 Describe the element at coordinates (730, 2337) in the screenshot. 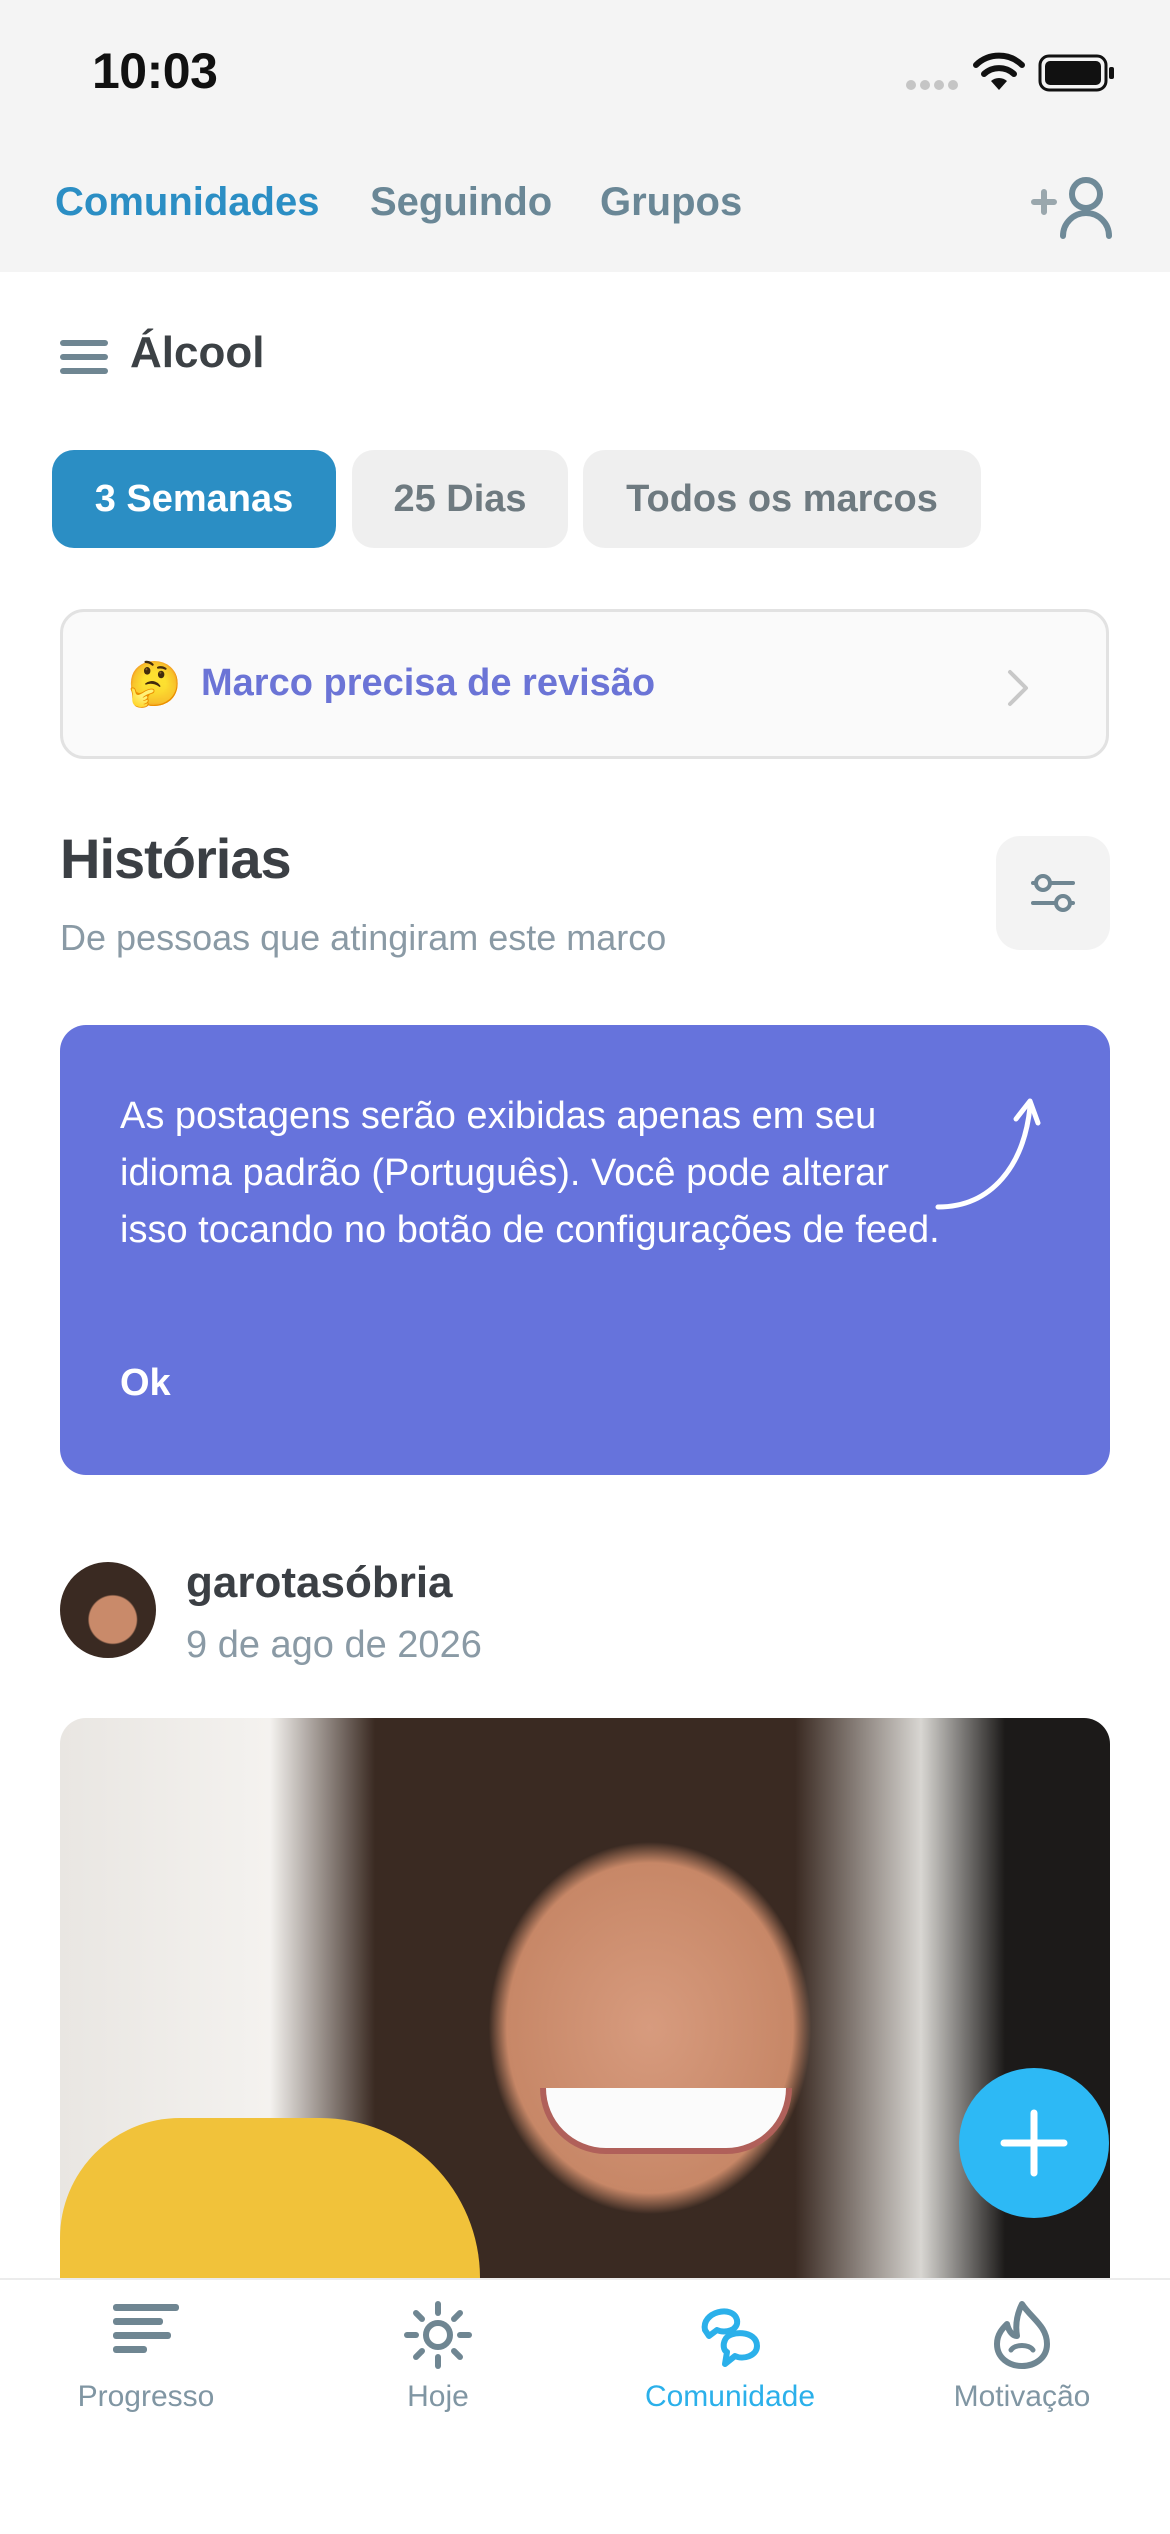

I see `community-chat-icon` at that location.